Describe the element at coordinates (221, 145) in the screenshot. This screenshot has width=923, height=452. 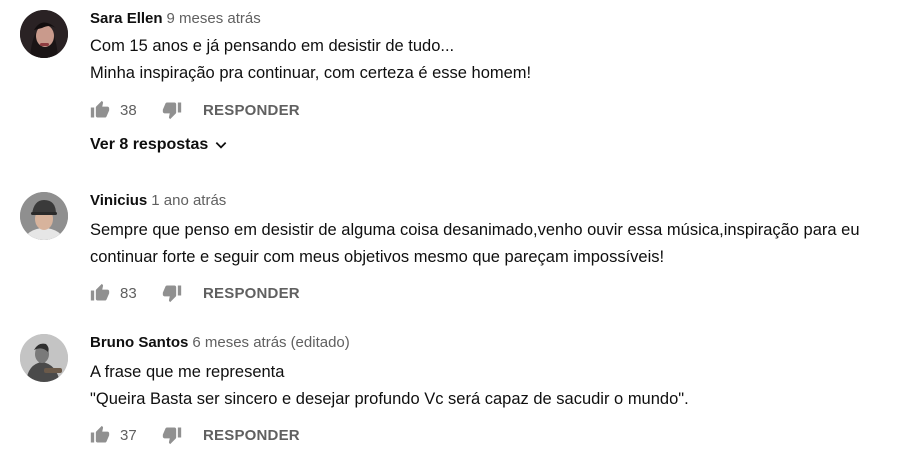
I see `chevron-down-icon` at that location.